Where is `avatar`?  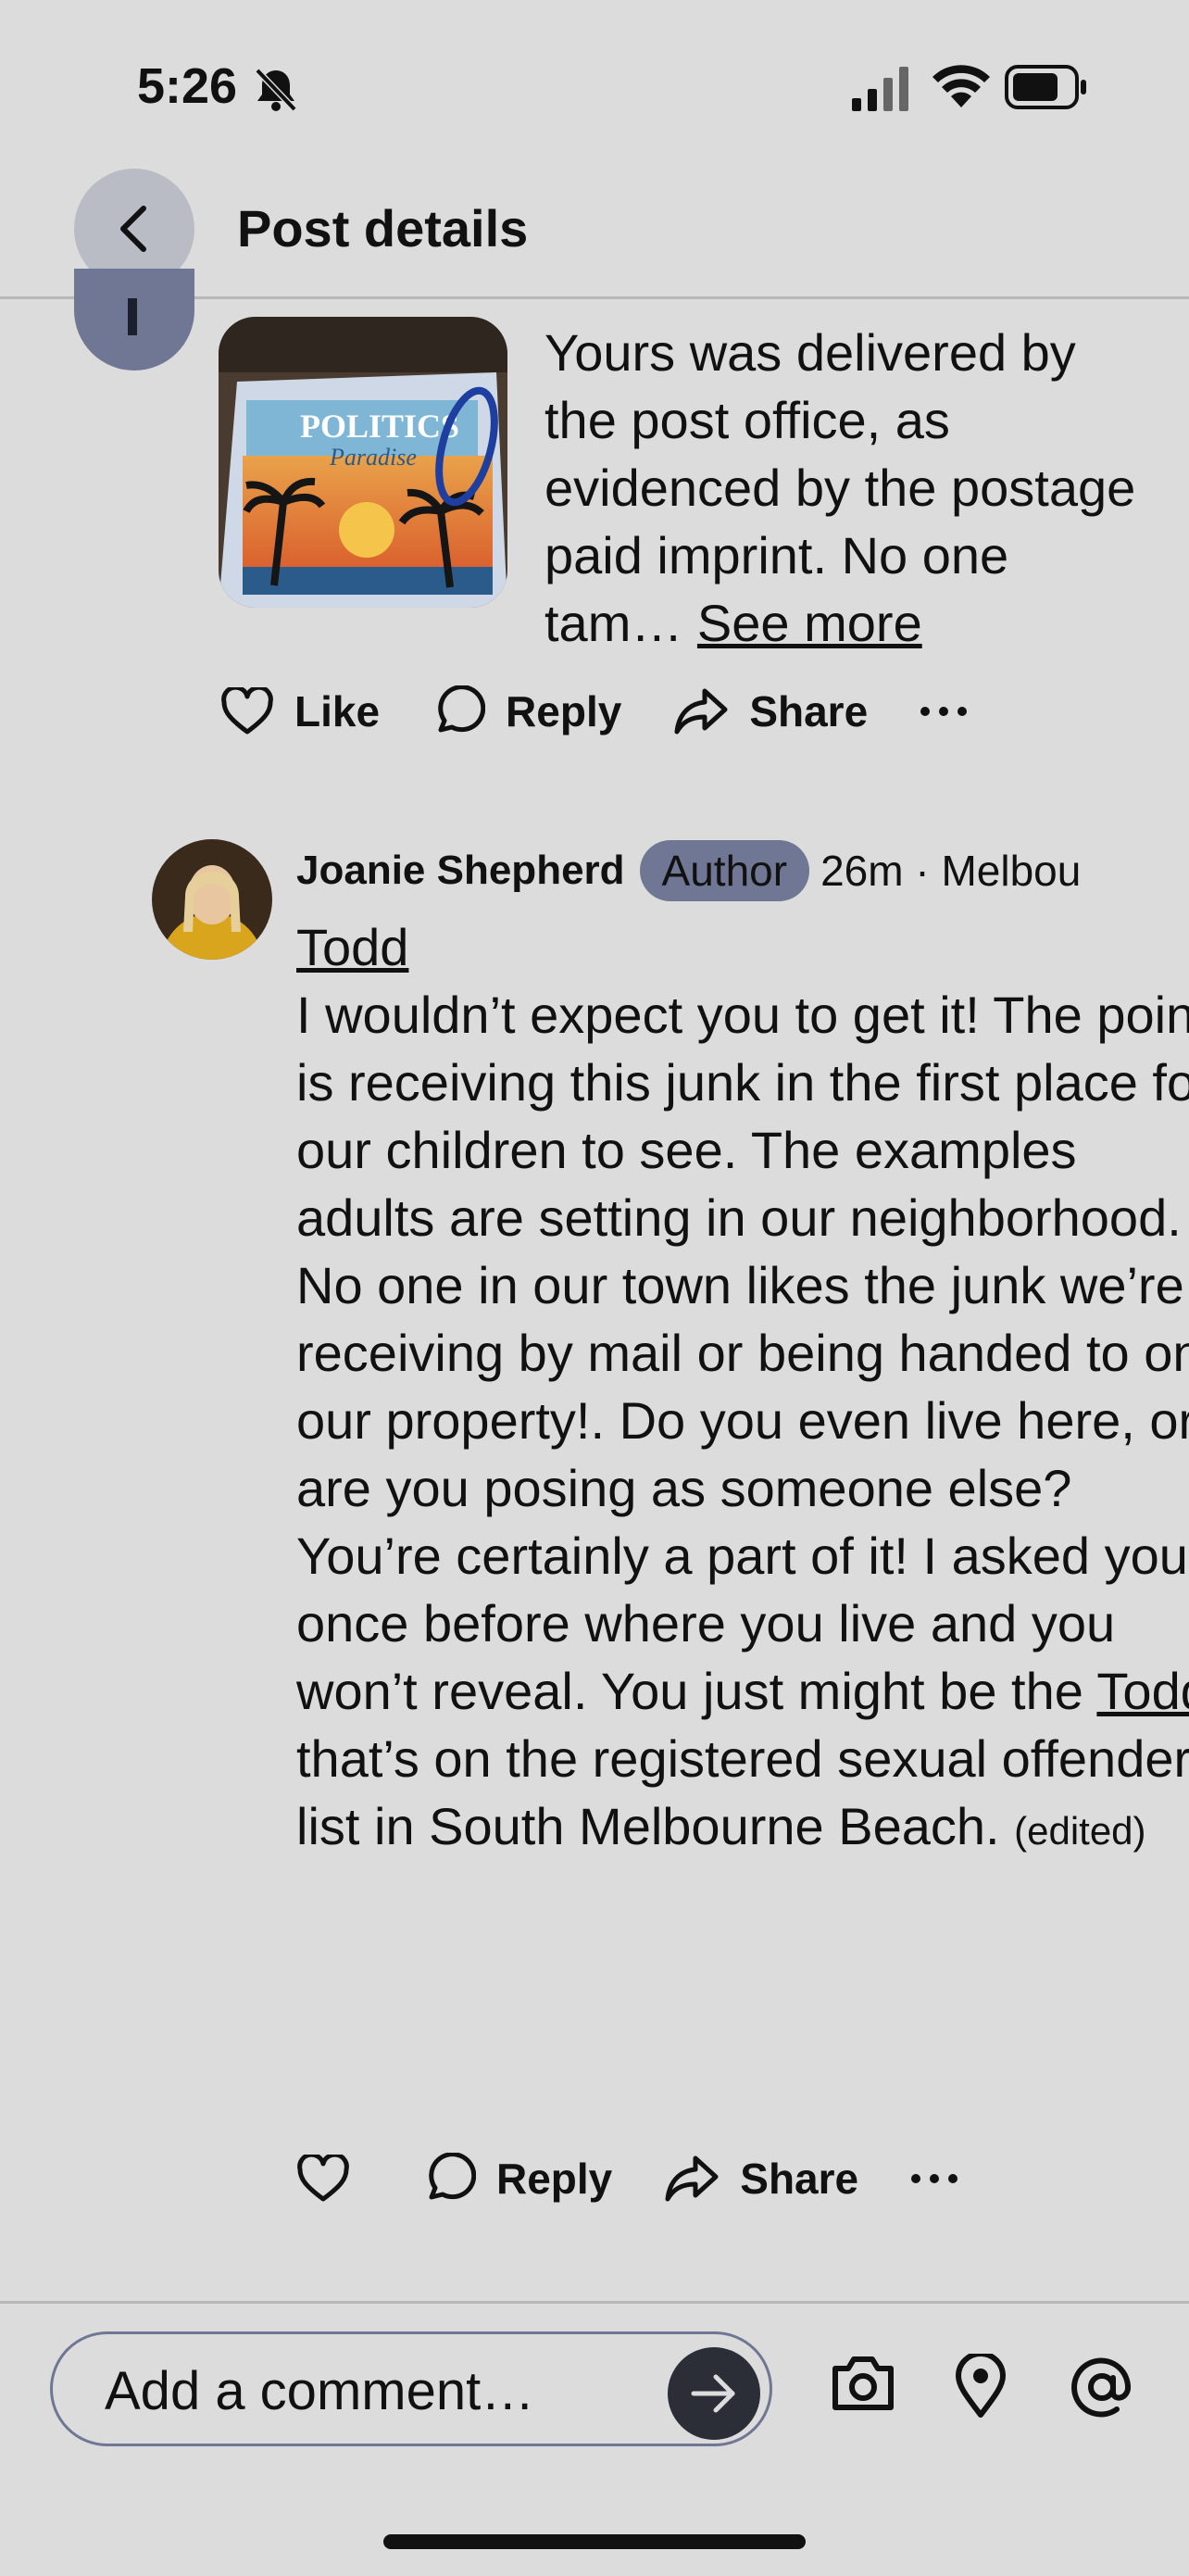 avatar is located at coordinates (212, 899).